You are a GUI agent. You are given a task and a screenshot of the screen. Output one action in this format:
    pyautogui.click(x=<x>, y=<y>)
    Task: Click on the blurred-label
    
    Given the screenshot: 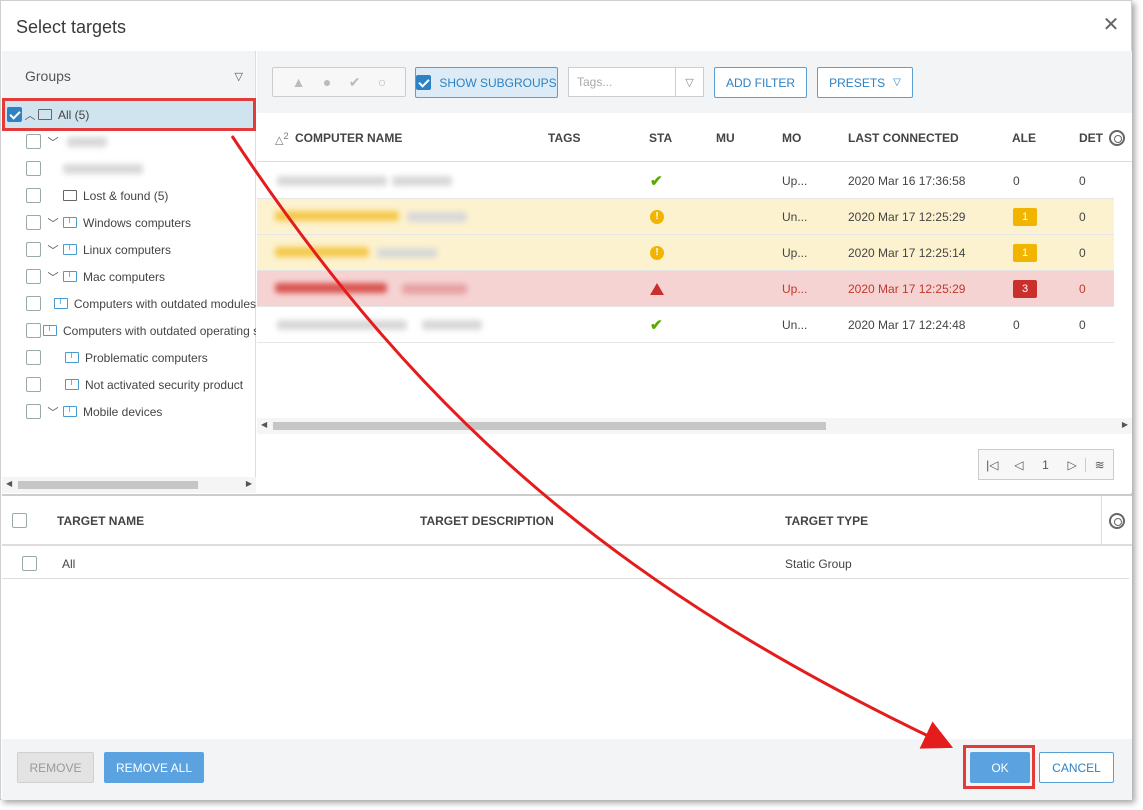 What is the action you would take?
    pyautogui.click(x=87, y=141)
    